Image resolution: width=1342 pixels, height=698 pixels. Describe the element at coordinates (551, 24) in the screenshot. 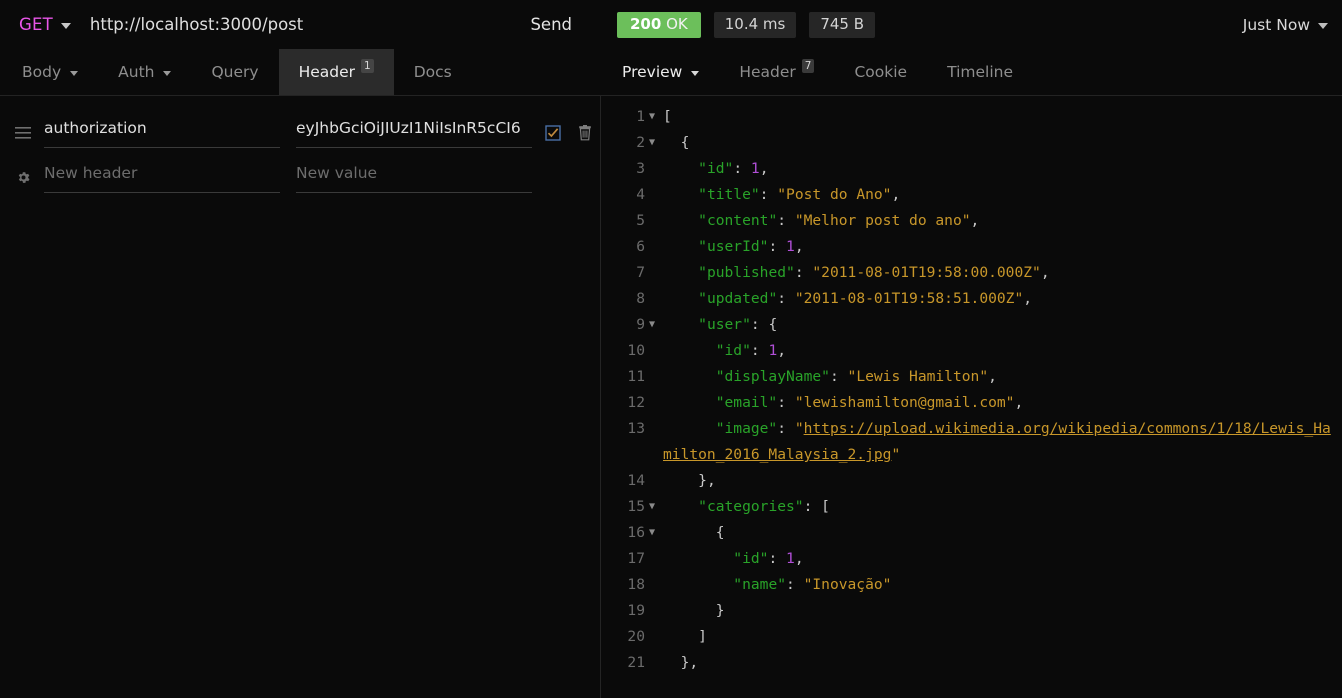

I see `send-button: Send` at that location.